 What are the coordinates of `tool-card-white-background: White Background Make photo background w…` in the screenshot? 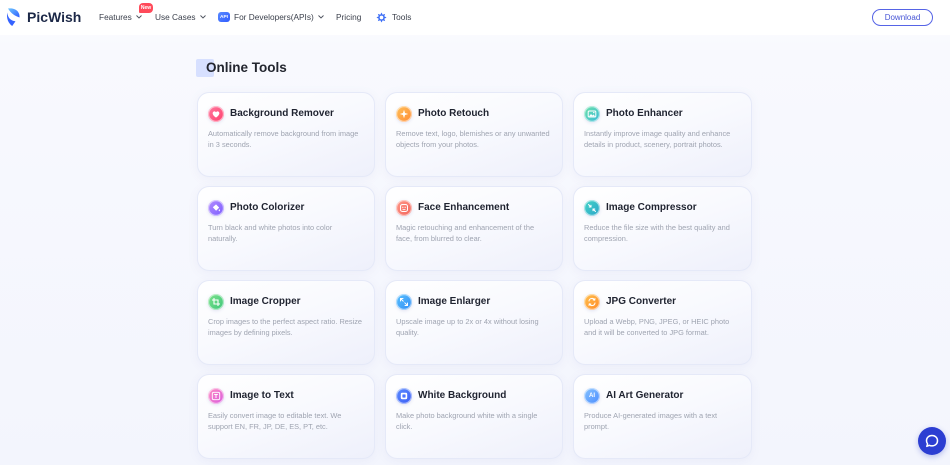 It's located at (474, 416).